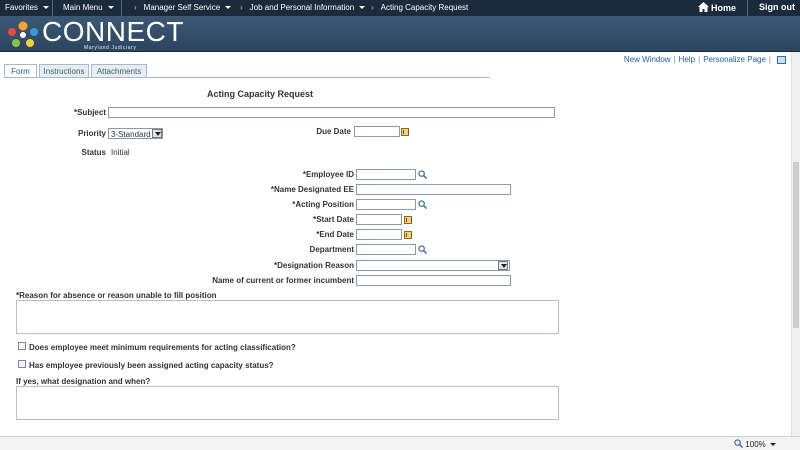  I want to click on logo-subtitle: Maryland Judiciary, so click(110, 48).